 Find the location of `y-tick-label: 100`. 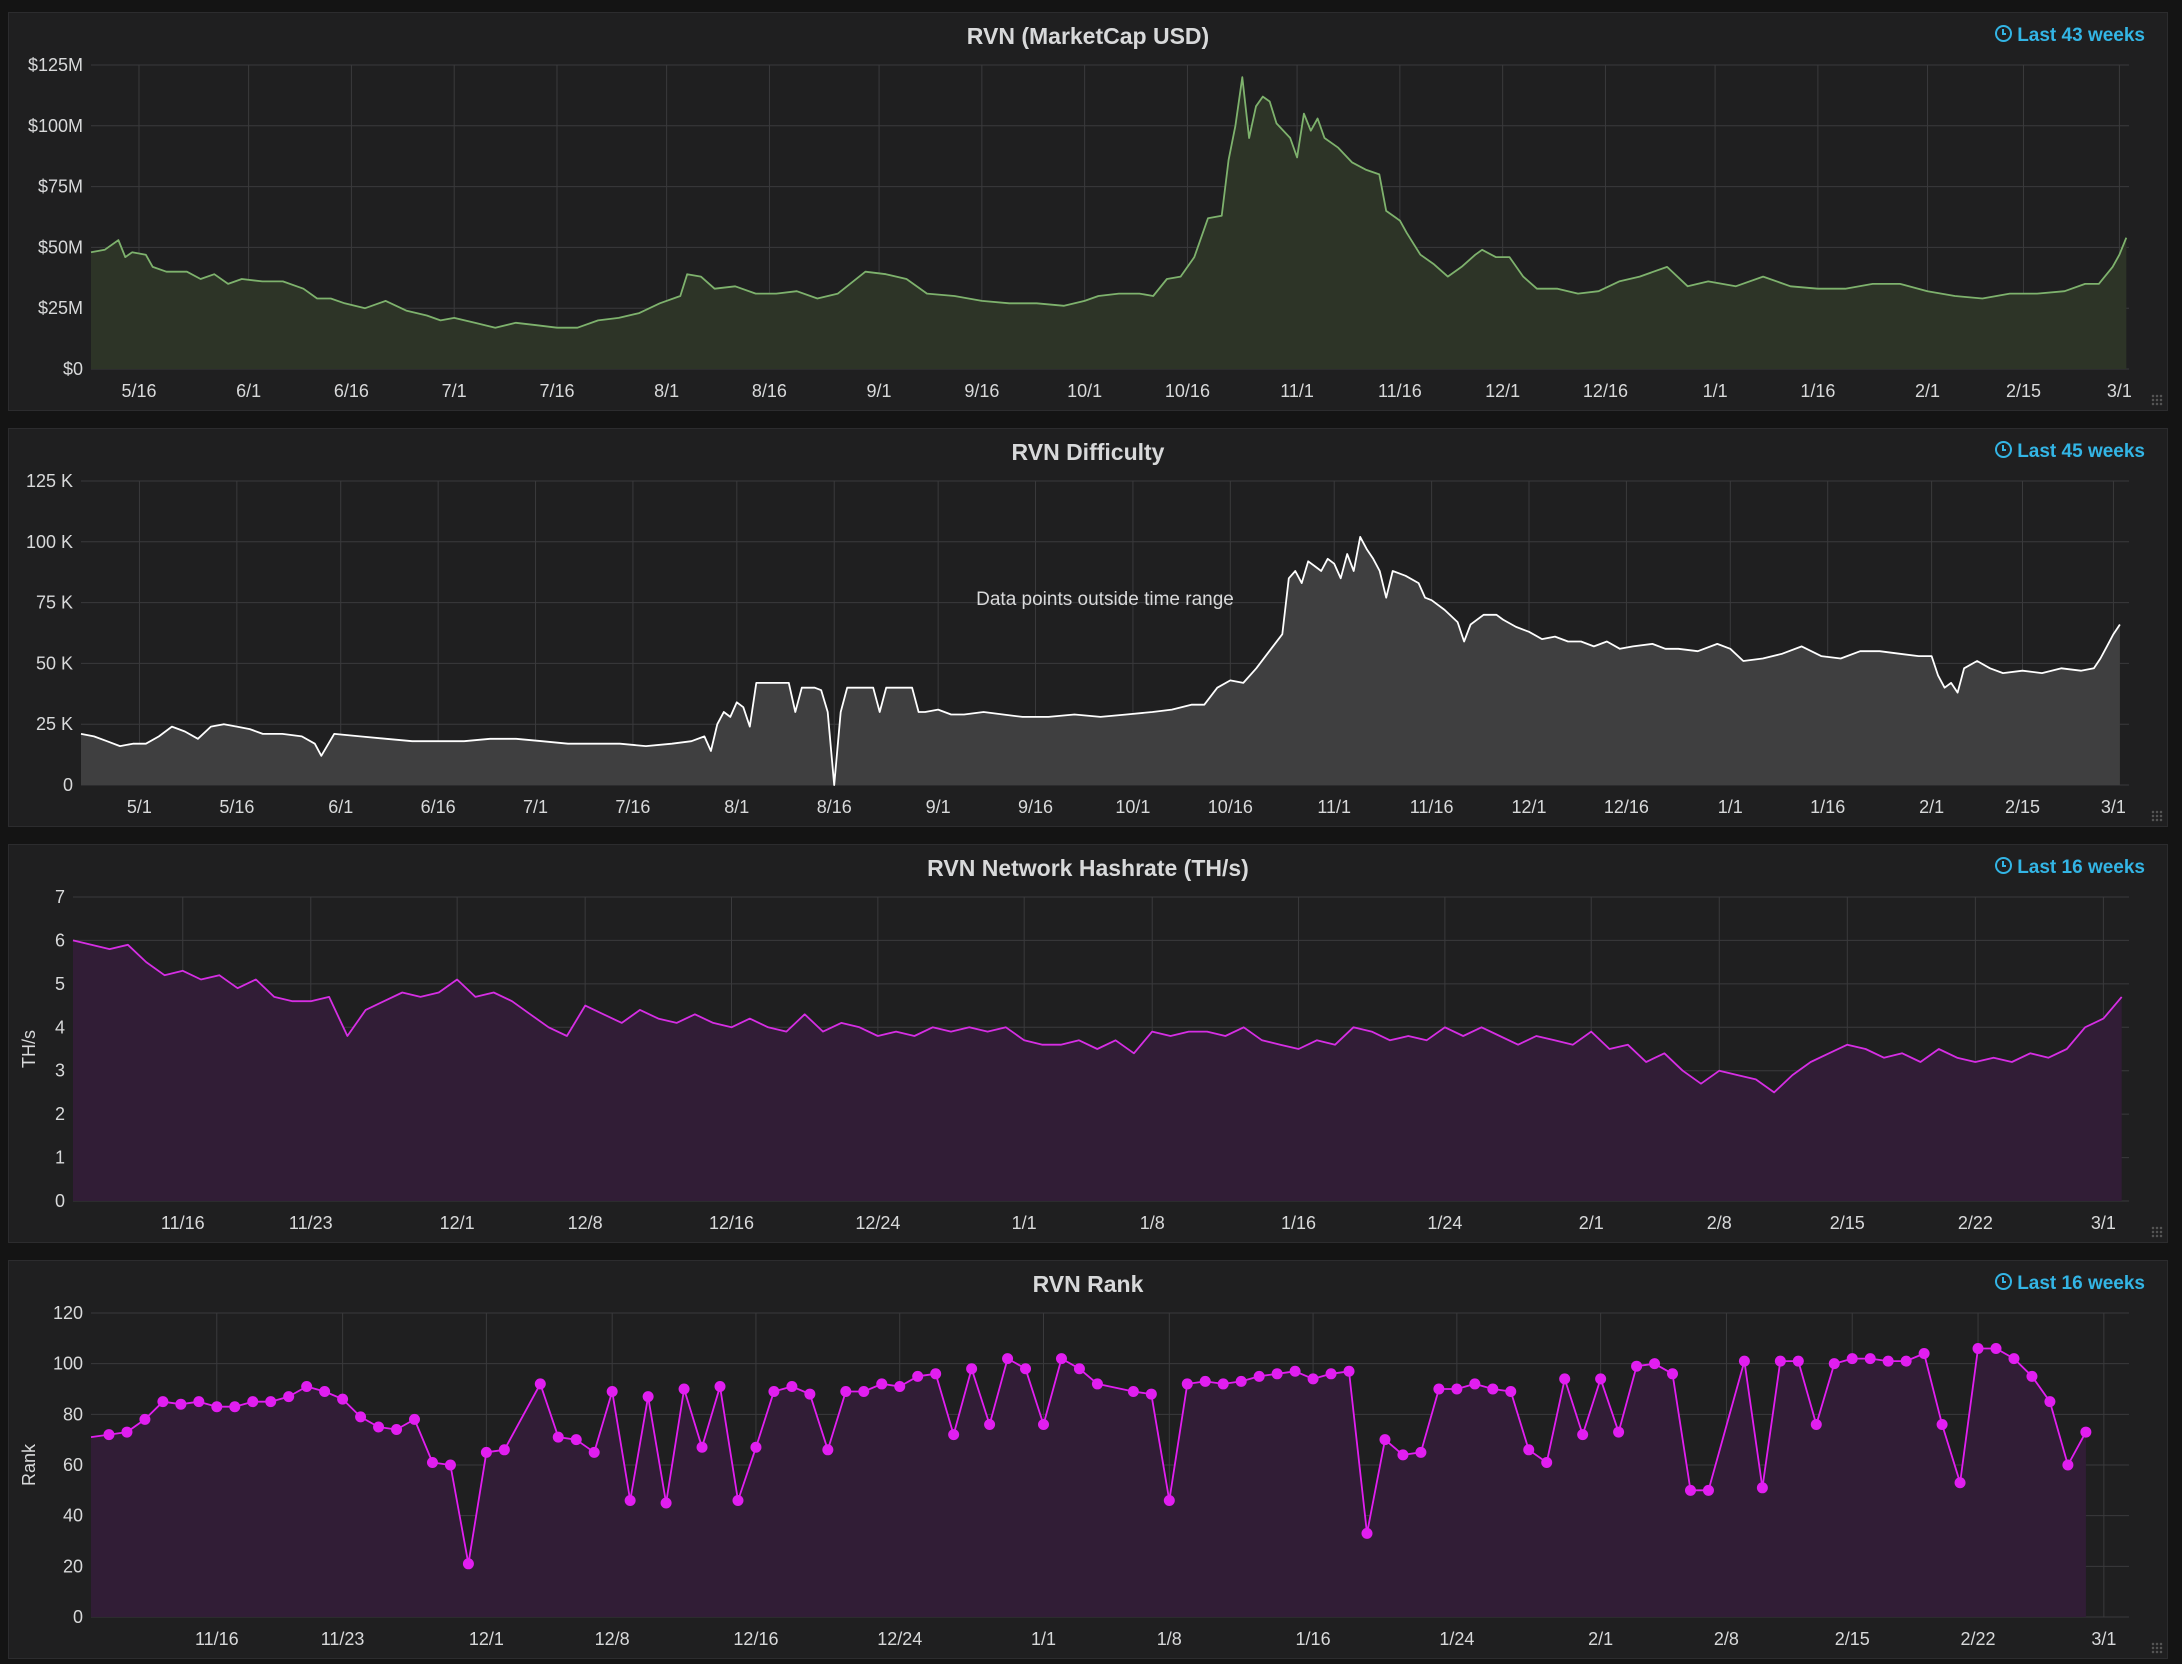

y-tick-label: 100 is located at coordinates (68, 1364).